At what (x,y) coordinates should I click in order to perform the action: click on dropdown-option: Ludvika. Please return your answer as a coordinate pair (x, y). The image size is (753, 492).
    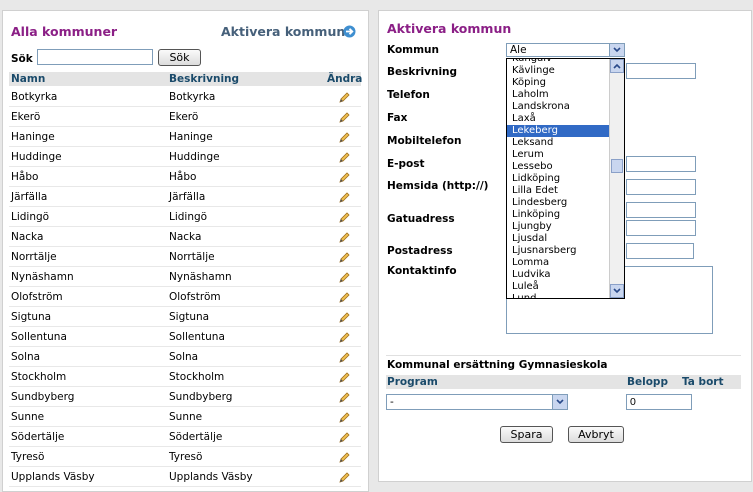
    Looking at the image, I should click on (558, 275).